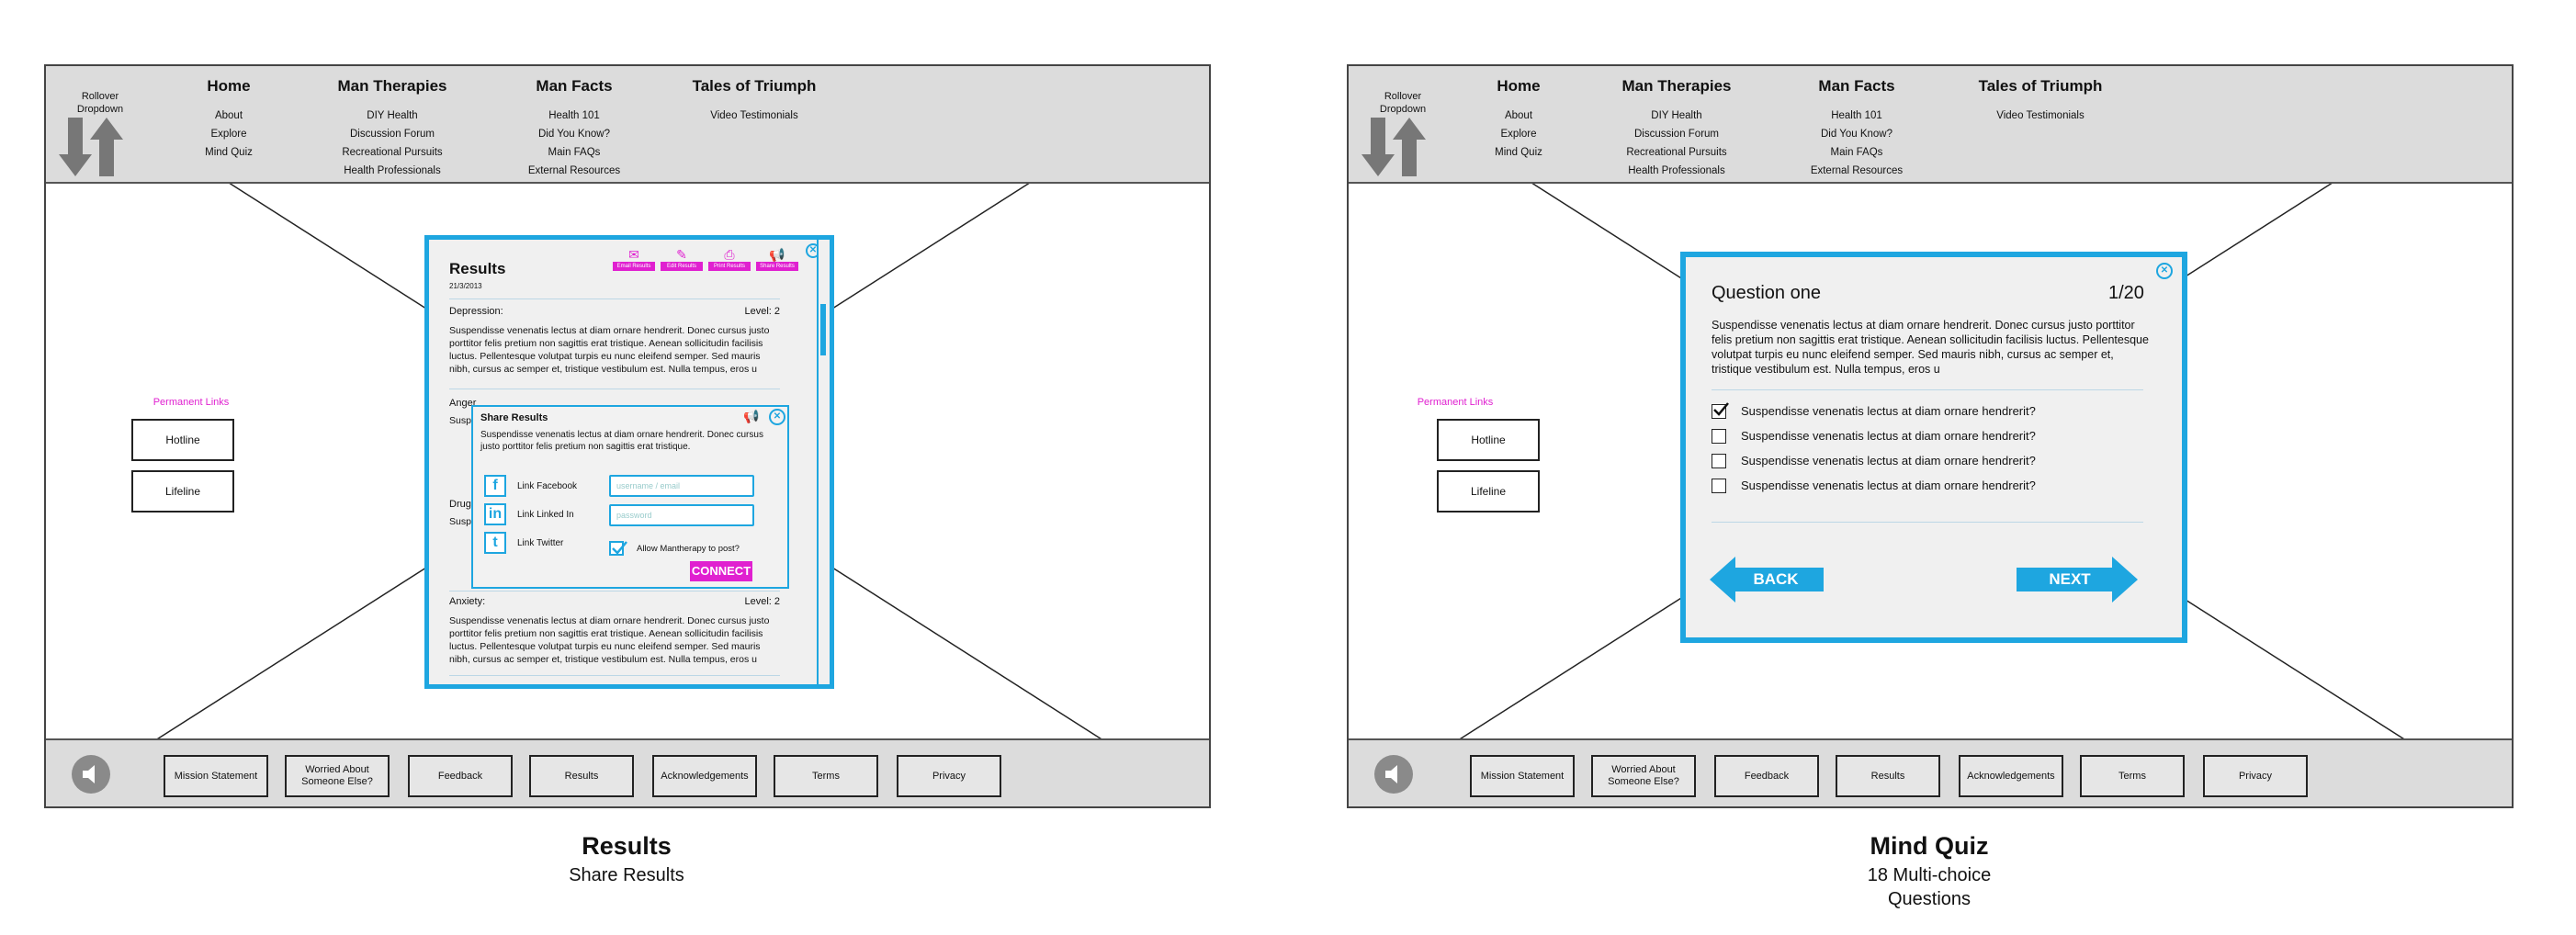  I want to click on email-results-button: ✉ Email Results, so click(634, 260).